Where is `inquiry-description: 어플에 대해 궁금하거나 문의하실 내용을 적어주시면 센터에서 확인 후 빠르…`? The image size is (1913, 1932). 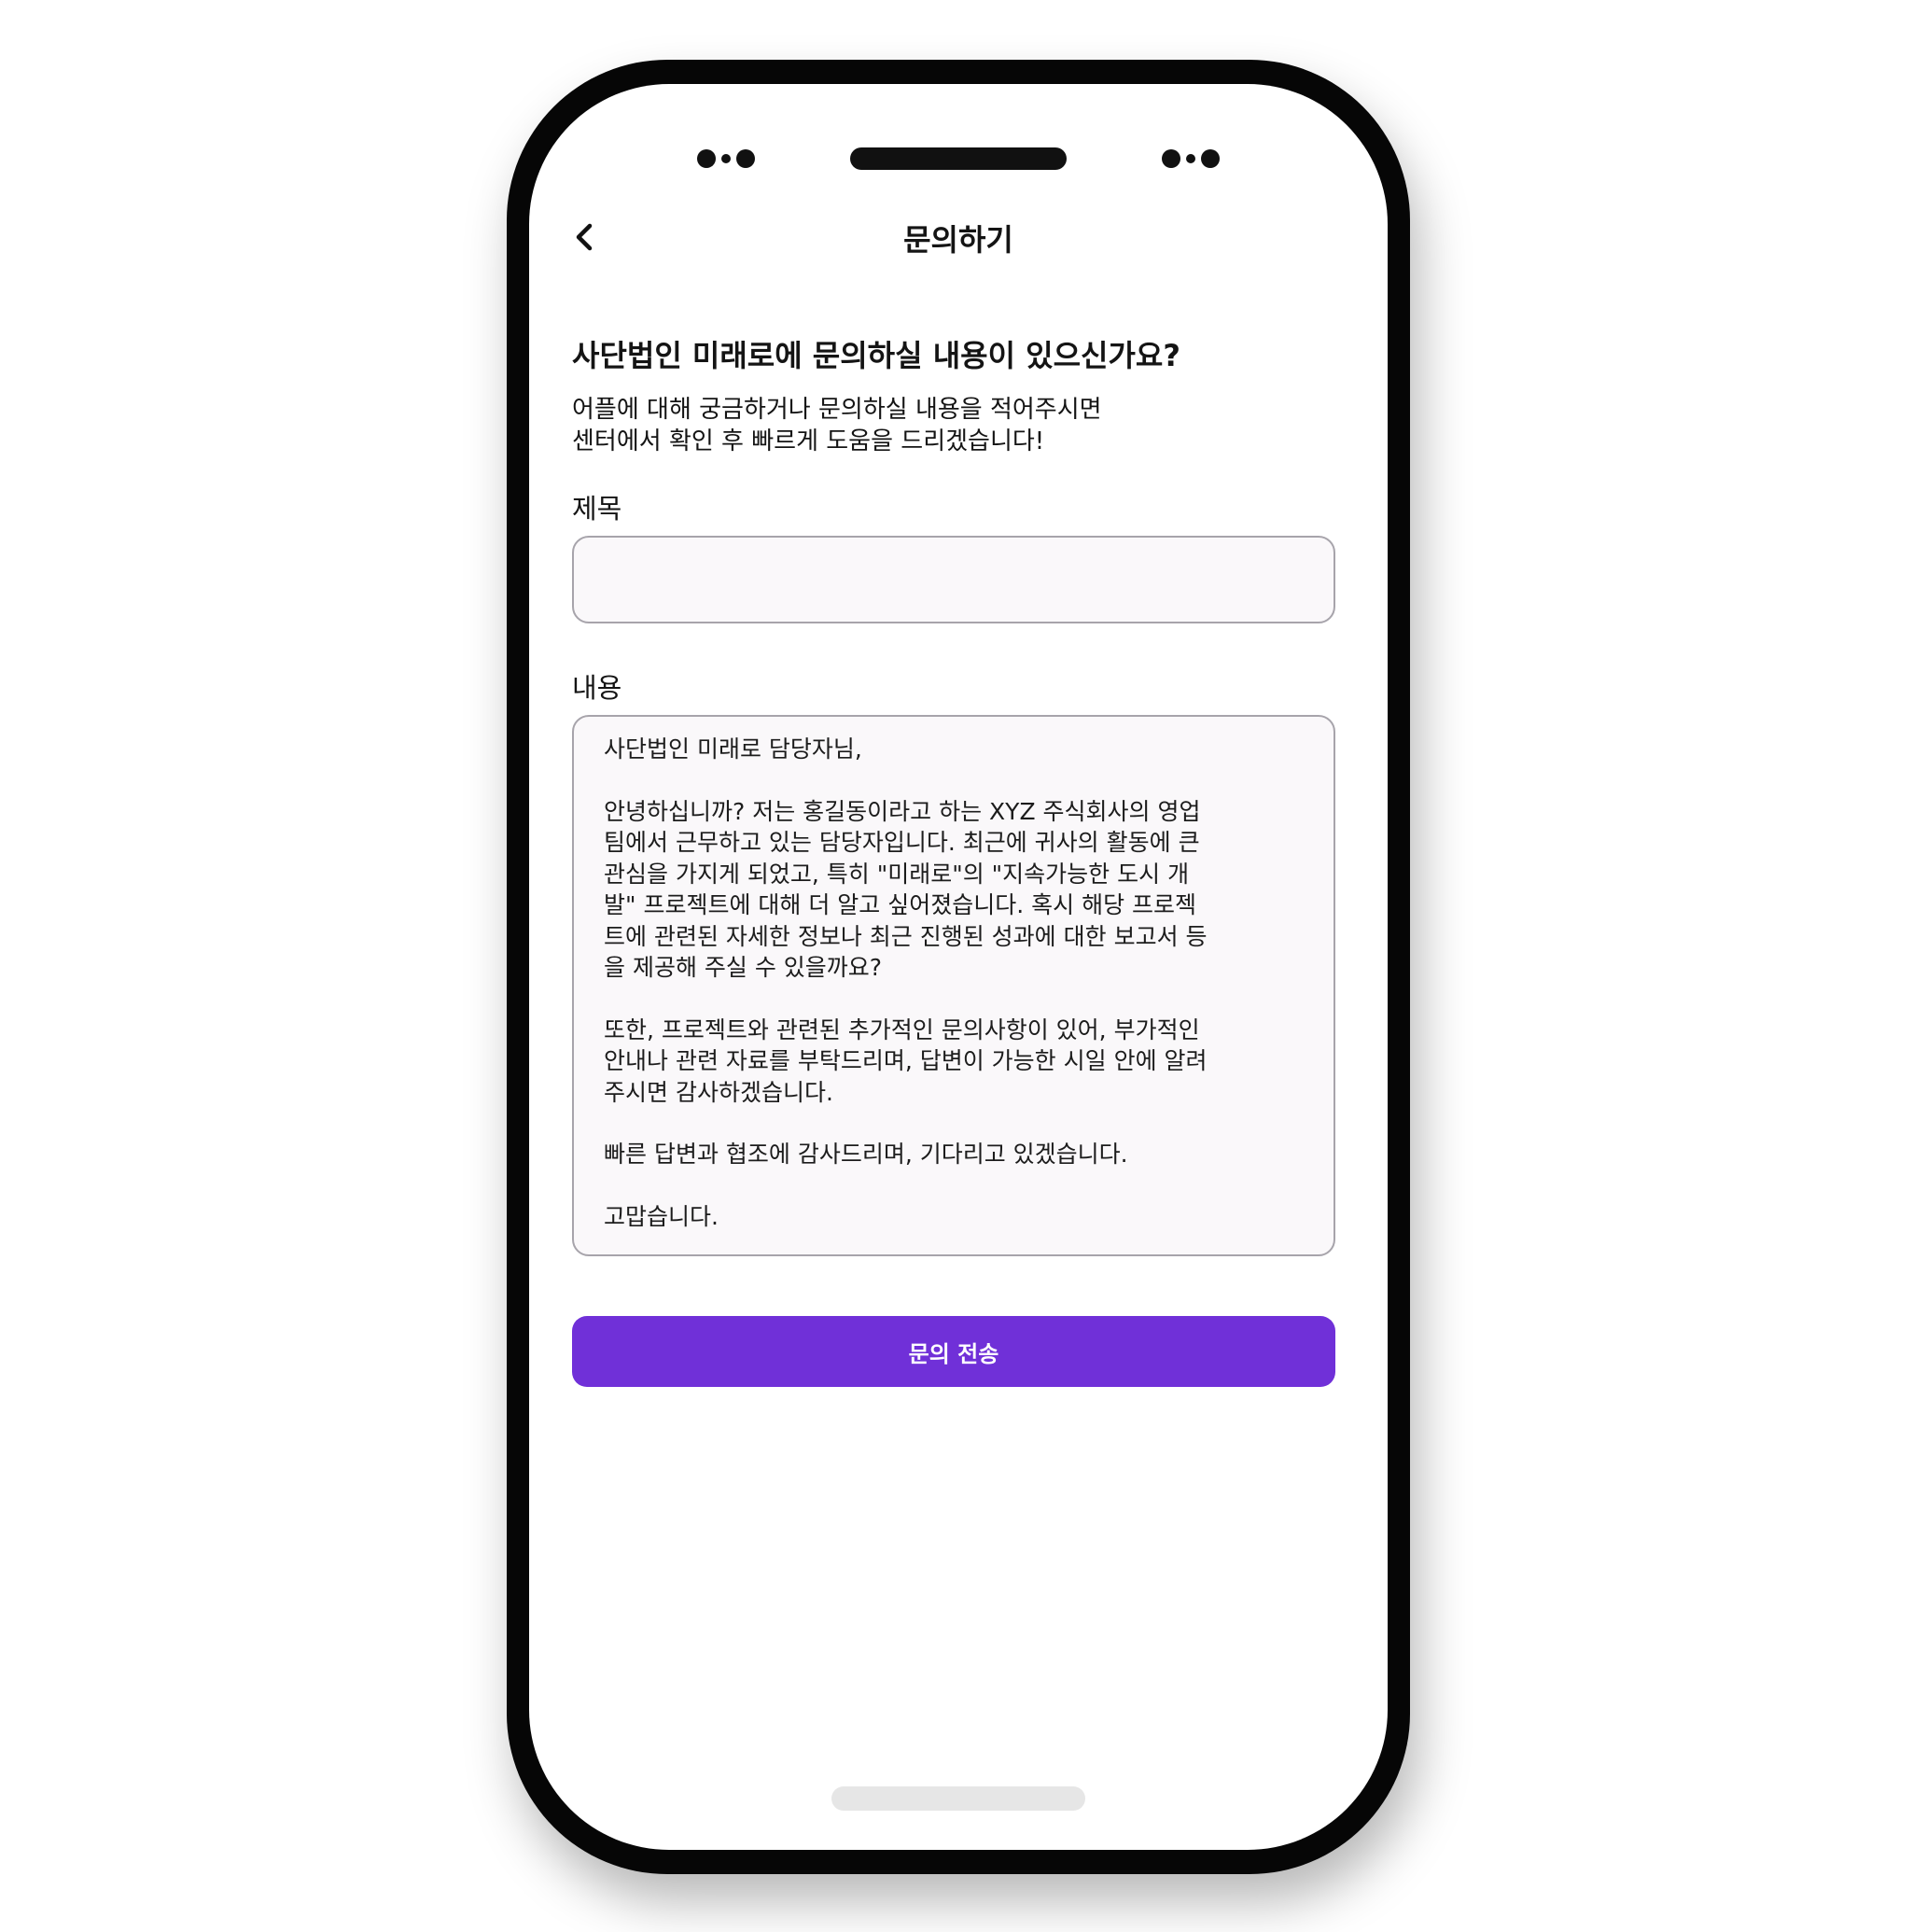
inquiry-description: 어플에 대해 궁금하거나 문의하실 내용을 적어주시면 센터에서 확인 후 빠르… is located at coordinates (964, 425).